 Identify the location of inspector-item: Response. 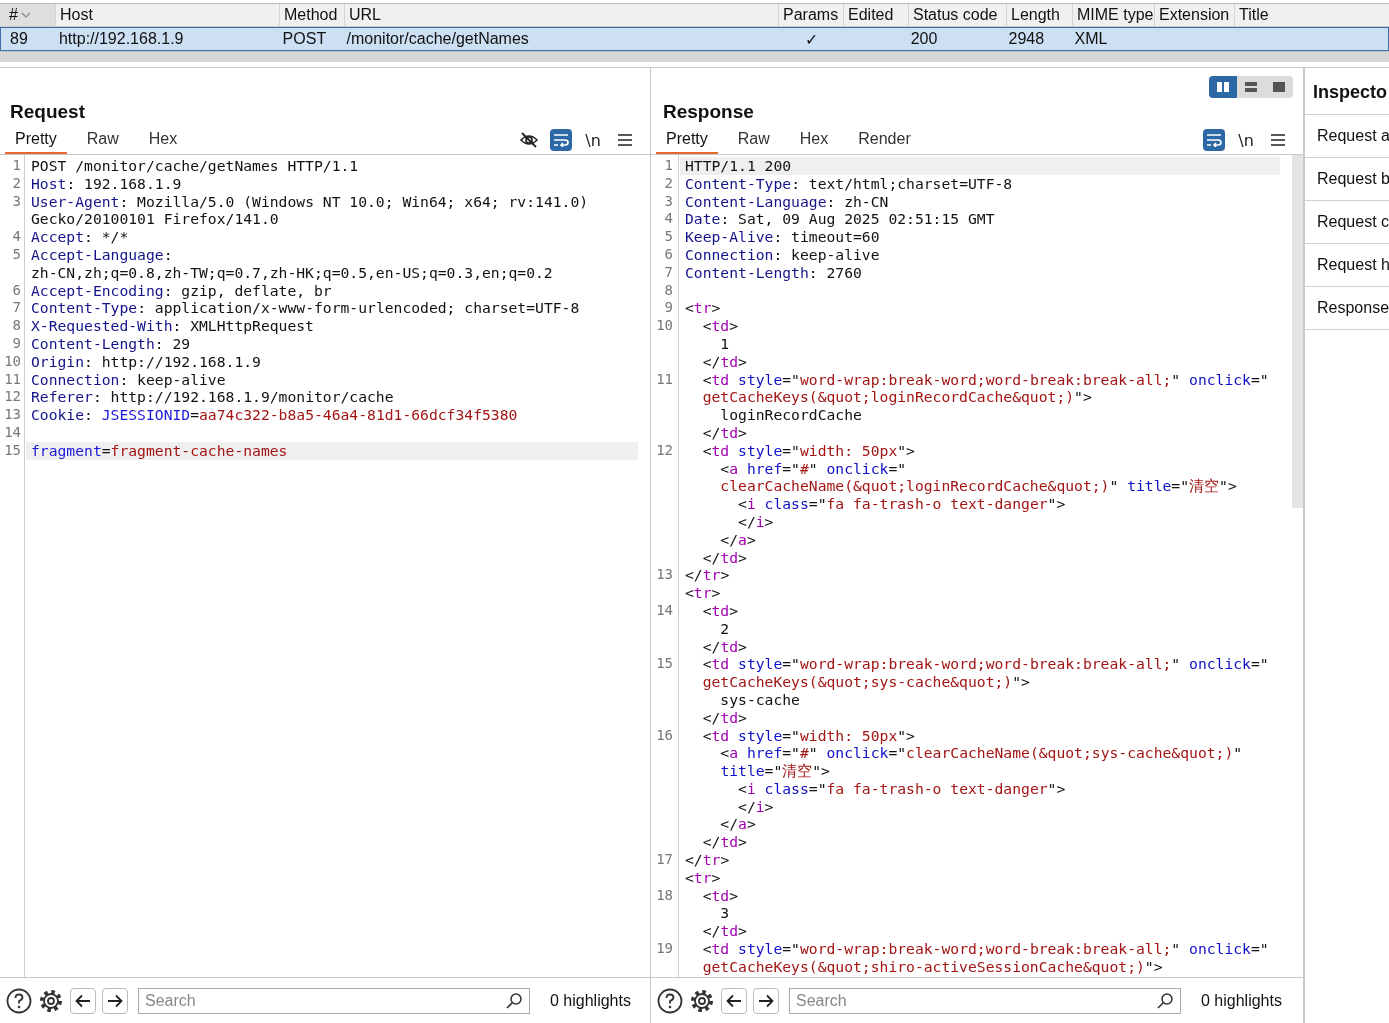
(1347, 308).